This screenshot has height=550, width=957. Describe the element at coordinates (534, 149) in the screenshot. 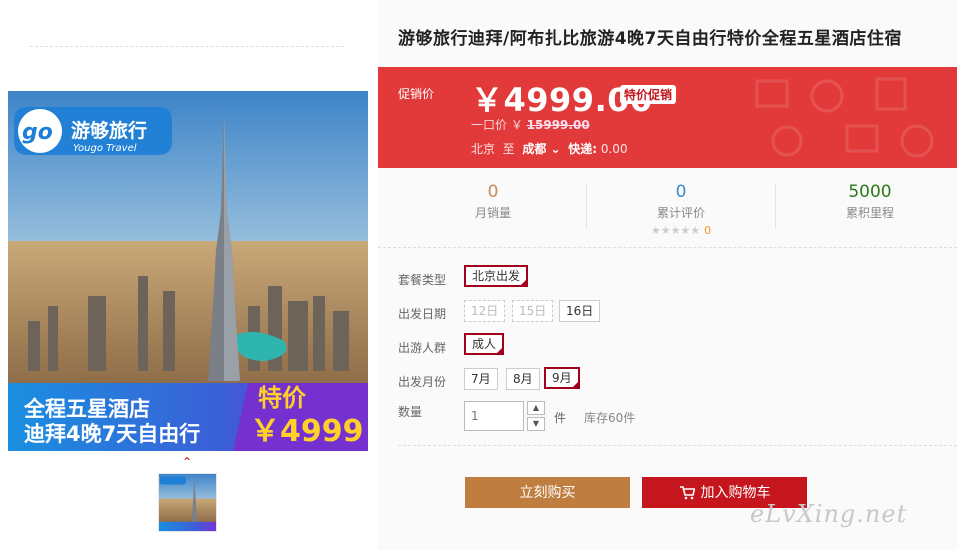

I see `destination-value: 成都` at that location.